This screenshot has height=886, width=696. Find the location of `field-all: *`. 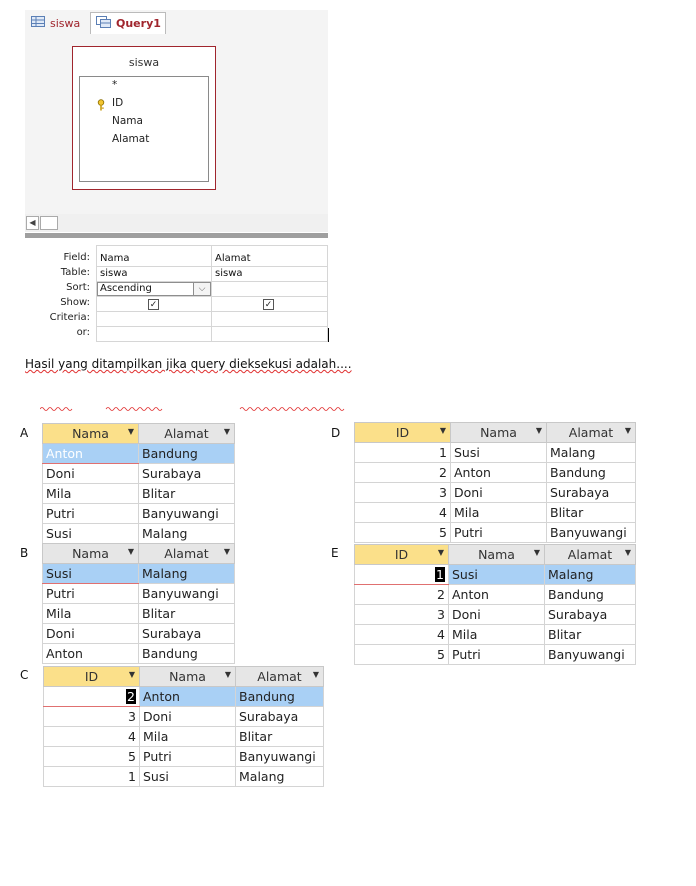

field-all: * is located at coordinates (114, 85).